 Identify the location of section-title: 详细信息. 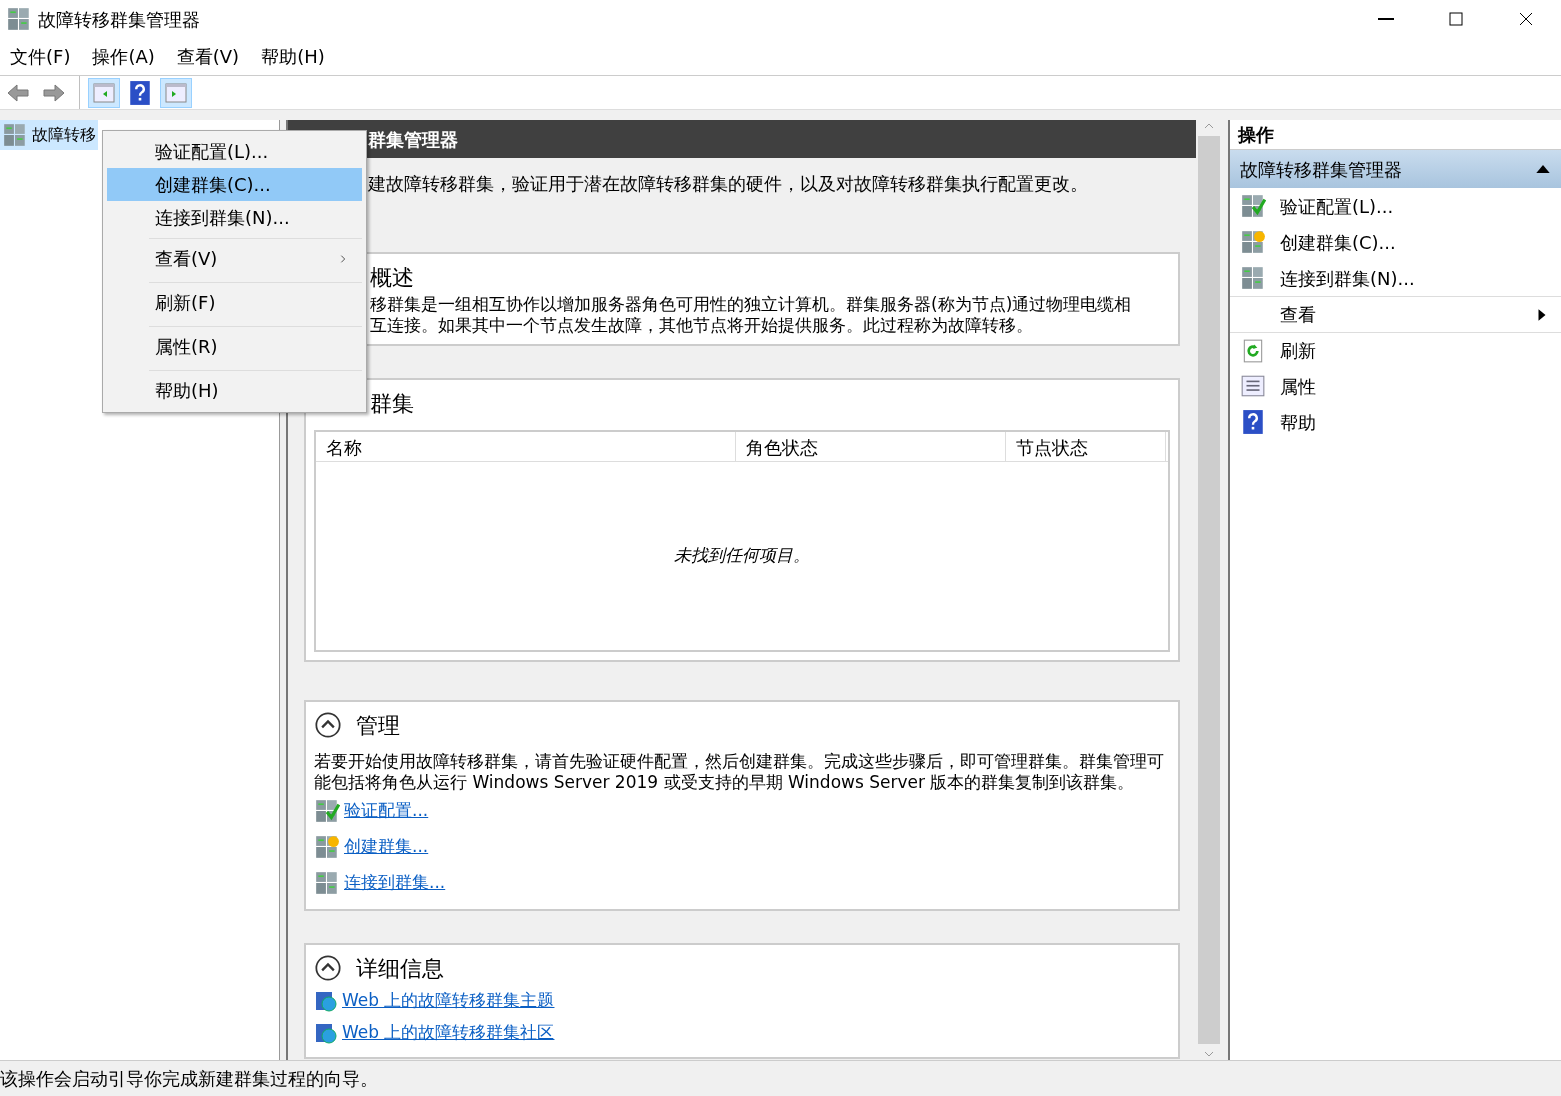
(400, 968).